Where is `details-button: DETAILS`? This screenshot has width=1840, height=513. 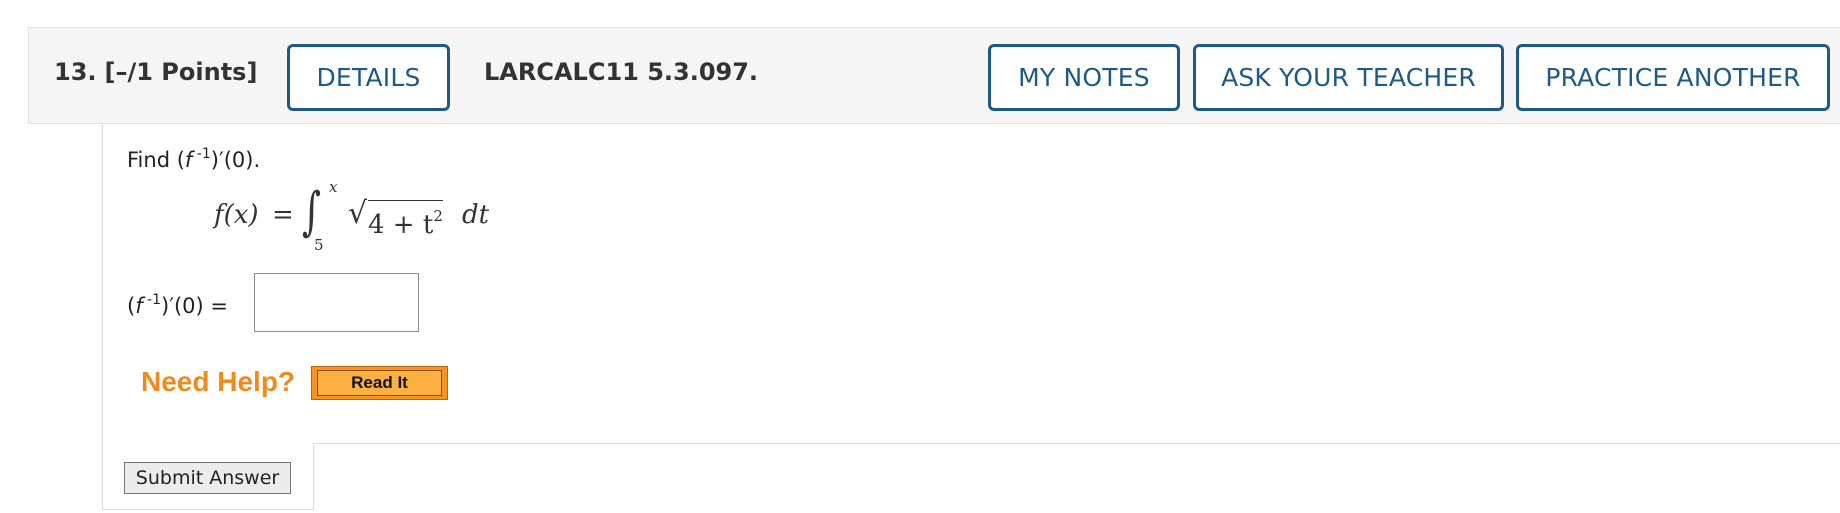 details-button: DETAILS is located at coordinates (368, 77).